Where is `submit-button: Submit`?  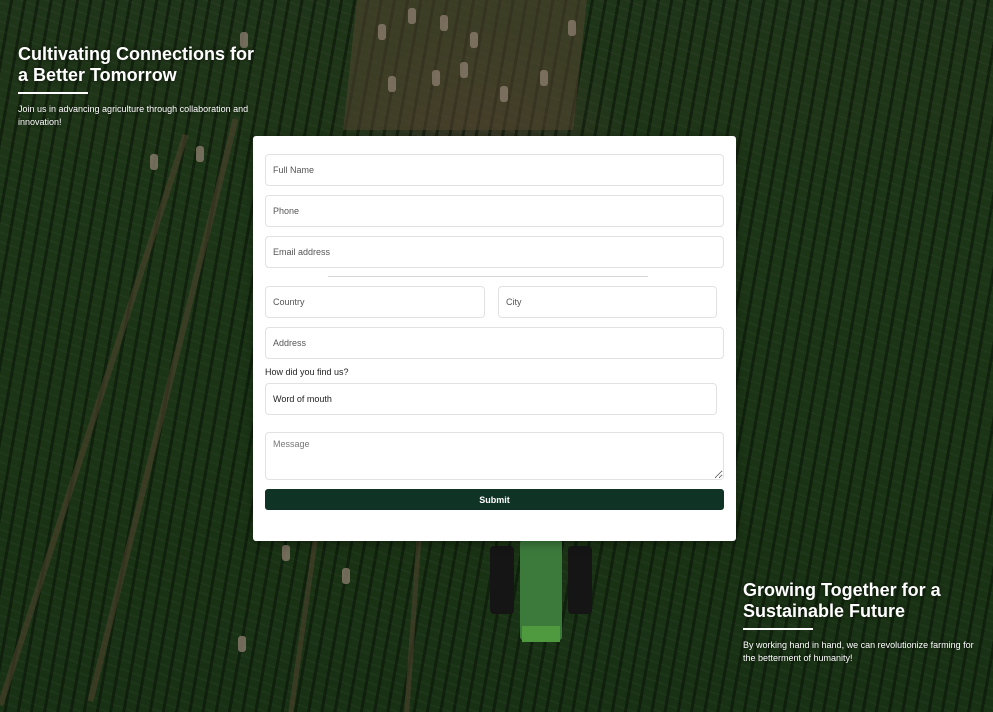
submit-button: Submit is located at coordinates (494, 499).